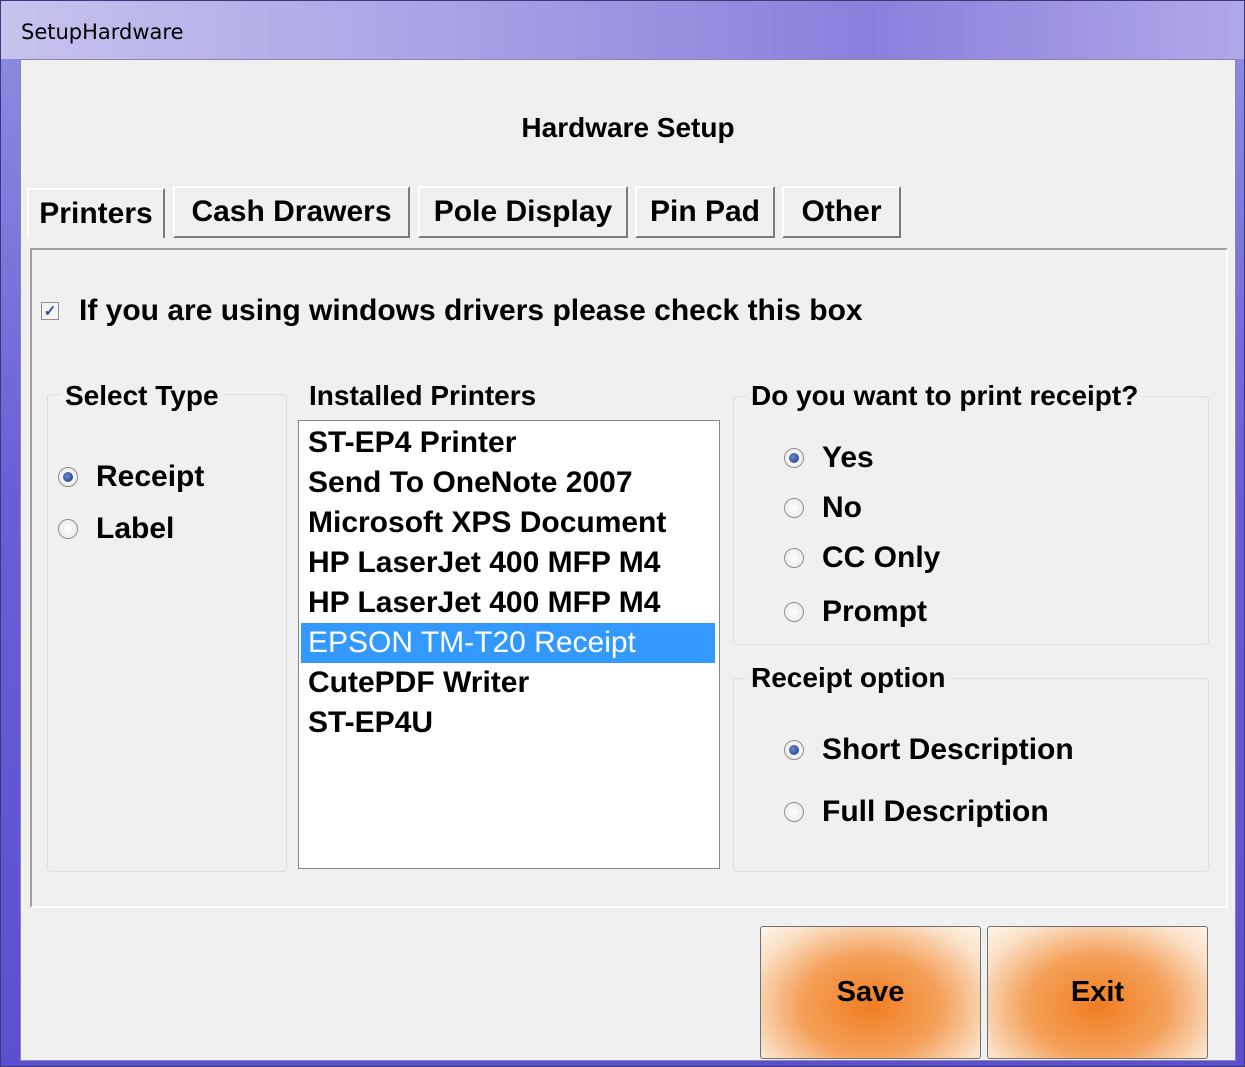 The image size is (1245, 1067). I want to click on radio-full-description: Full Description, so click(916, 812).